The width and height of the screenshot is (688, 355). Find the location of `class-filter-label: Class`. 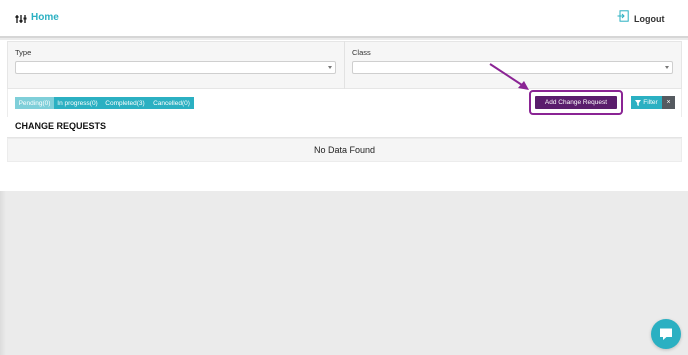

class-filter-label: Class is located at coordinates (361, 52).